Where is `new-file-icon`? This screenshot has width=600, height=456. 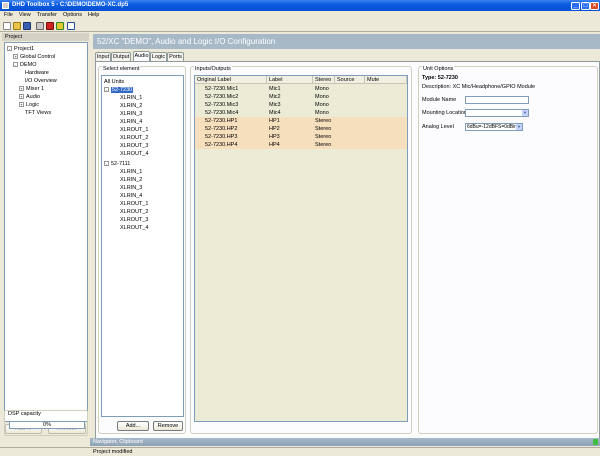 new-file-icon is located at coordinates (7, 26).